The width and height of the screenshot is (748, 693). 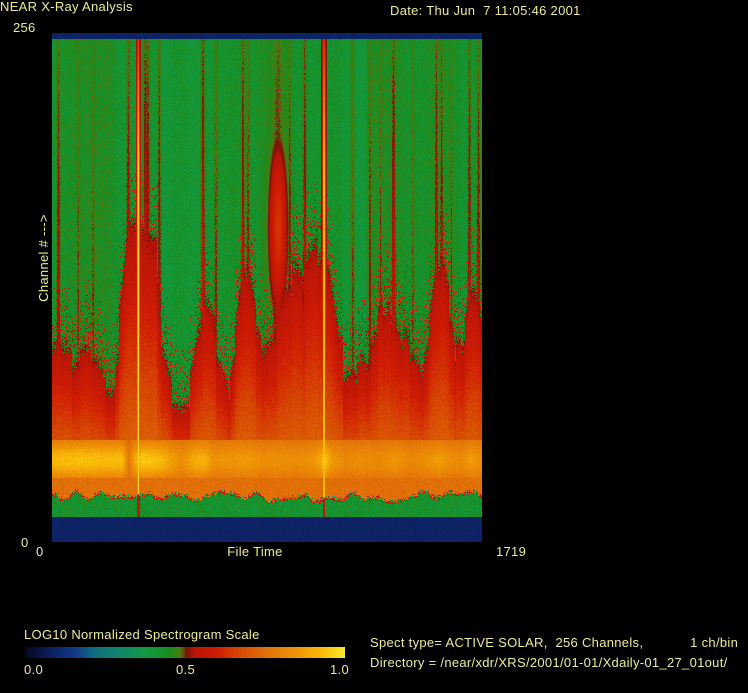 What do you see at coordinates (185, 652) in the screenshot?
I see `colorbar-gradient` at bounding box center [185, 652].